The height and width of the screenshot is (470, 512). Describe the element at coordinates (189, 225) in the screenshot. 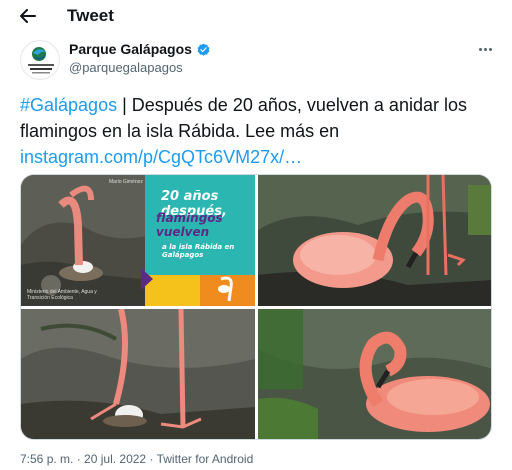

I see `overlay-line-2: flamingos vuelven` at that location.